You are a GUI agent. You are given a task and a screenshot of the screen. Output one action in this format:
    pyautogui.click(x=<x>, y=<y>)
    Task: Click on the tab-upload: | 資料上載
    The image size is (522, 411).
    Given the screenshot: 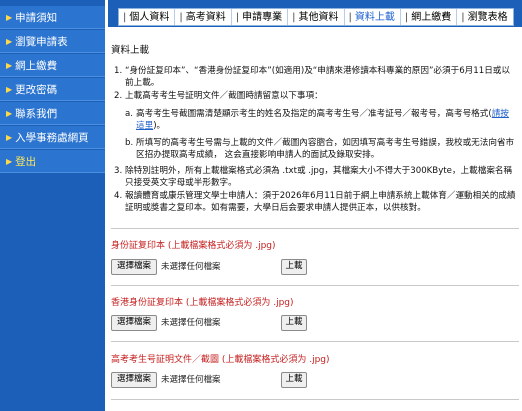 What is the action you would take?
    pyautogui.click(x=373, y=17)
    